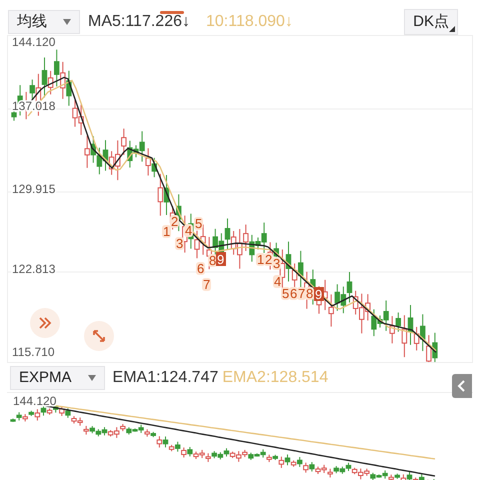 The height and width of the screenshot is (480, 480). What do you see at coordinates (462, 386) in the screenshot?
I see `collapse-icon` at bounding box center [462, 386].